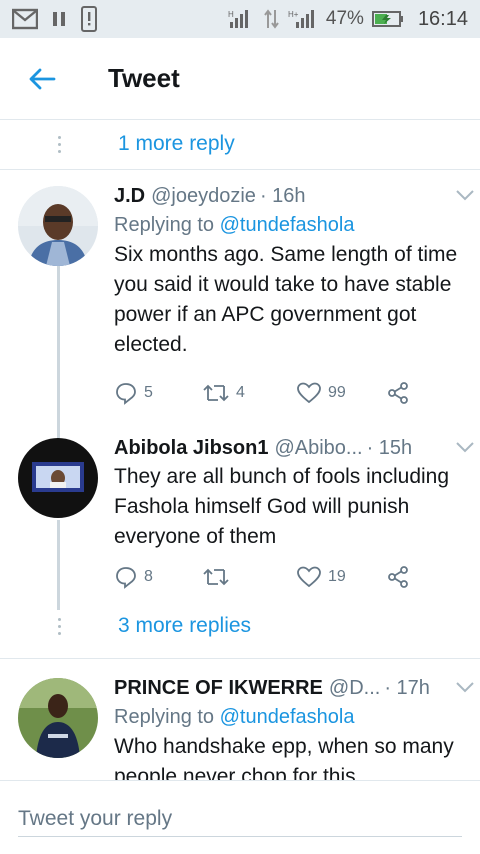  I want to click on author-handle: @joeydozie, so click(203, 196).